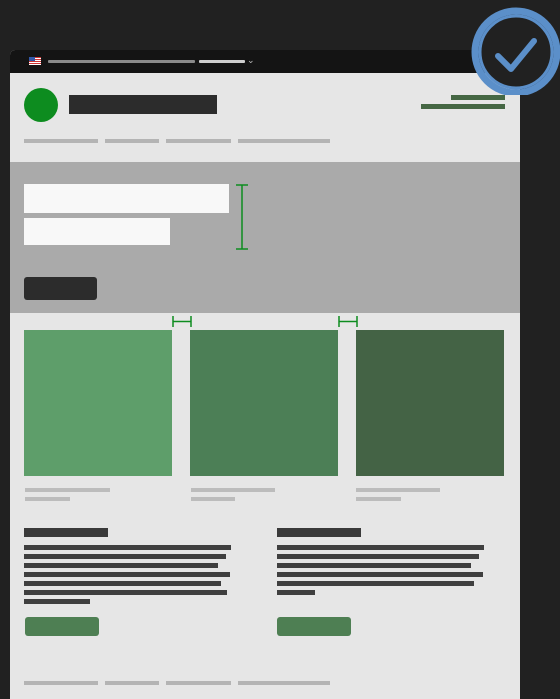 The width and height of the screenshot is (560, 699). What do you see at coordinates (251, 60) in the screenshot?
I see `chevron-down-icon: ⌄` at bounding box center [251, 60].